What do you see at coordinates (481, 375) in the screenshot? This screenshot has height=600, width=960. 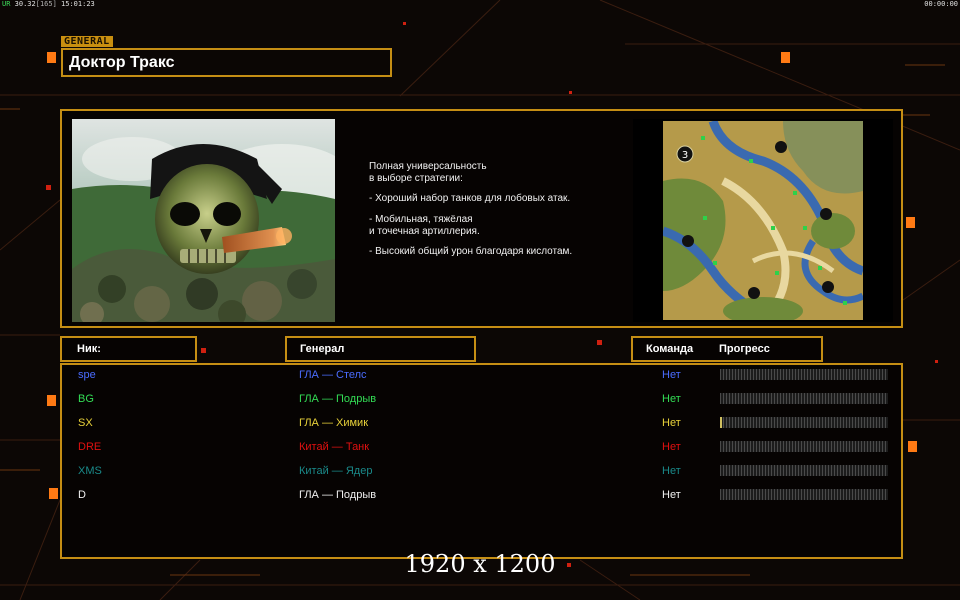 I see `player-row: spe ГЛА — Стелс Нет` at bounding box center [481, 375].